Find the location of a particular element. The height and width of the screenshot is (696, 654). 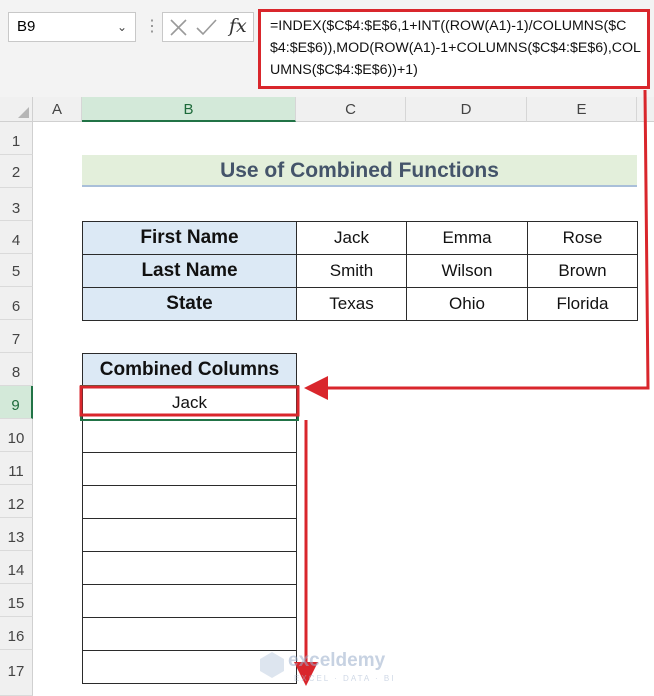

exceldemy-logo-icon is located at coordinates (272, 665).